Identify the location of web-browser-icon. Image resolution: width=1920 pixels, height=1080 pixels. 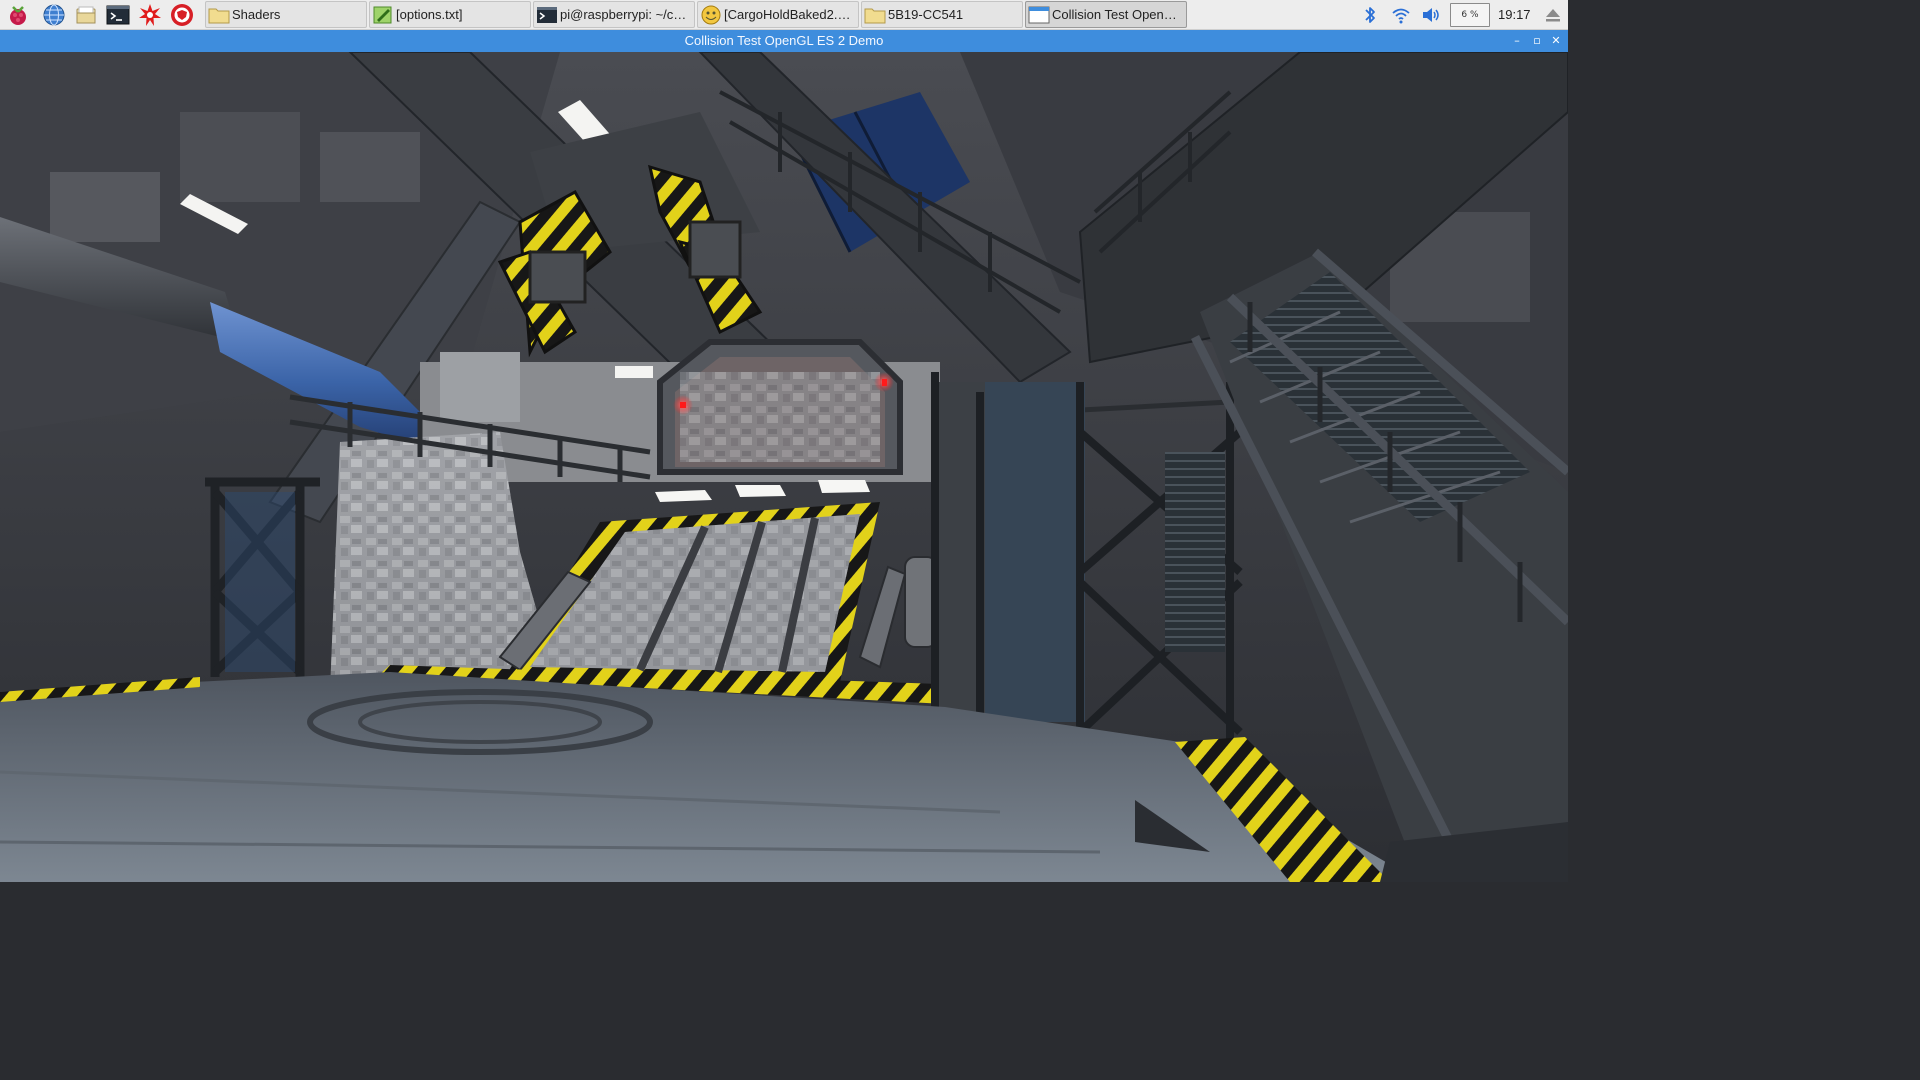
(54, 15).